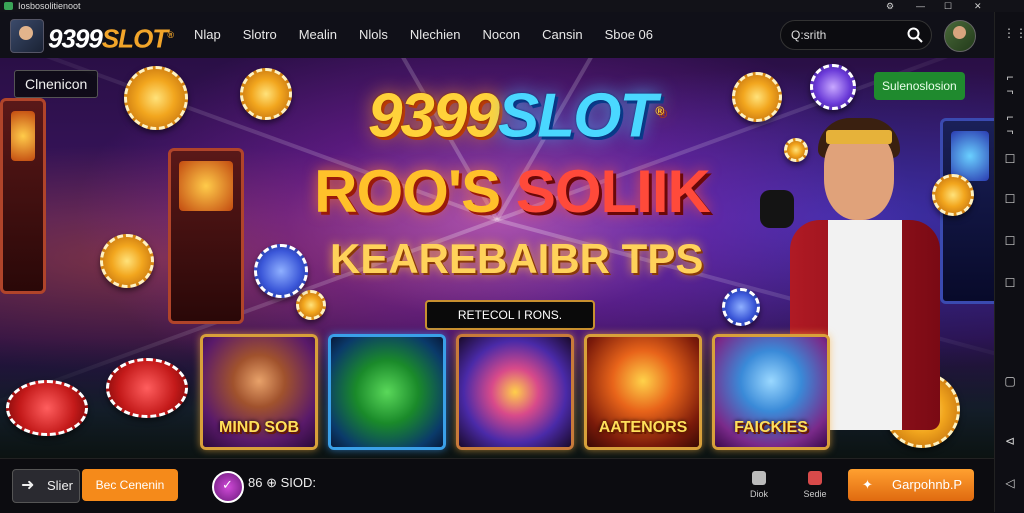 Image resolution: width=1024 pixels, height=513 pixels. What do you see at coordinates (510, 315) in the screenshot?
I see `hero-tagline-pill: RETECOL I RONS.` at bounding box center [510, 315].